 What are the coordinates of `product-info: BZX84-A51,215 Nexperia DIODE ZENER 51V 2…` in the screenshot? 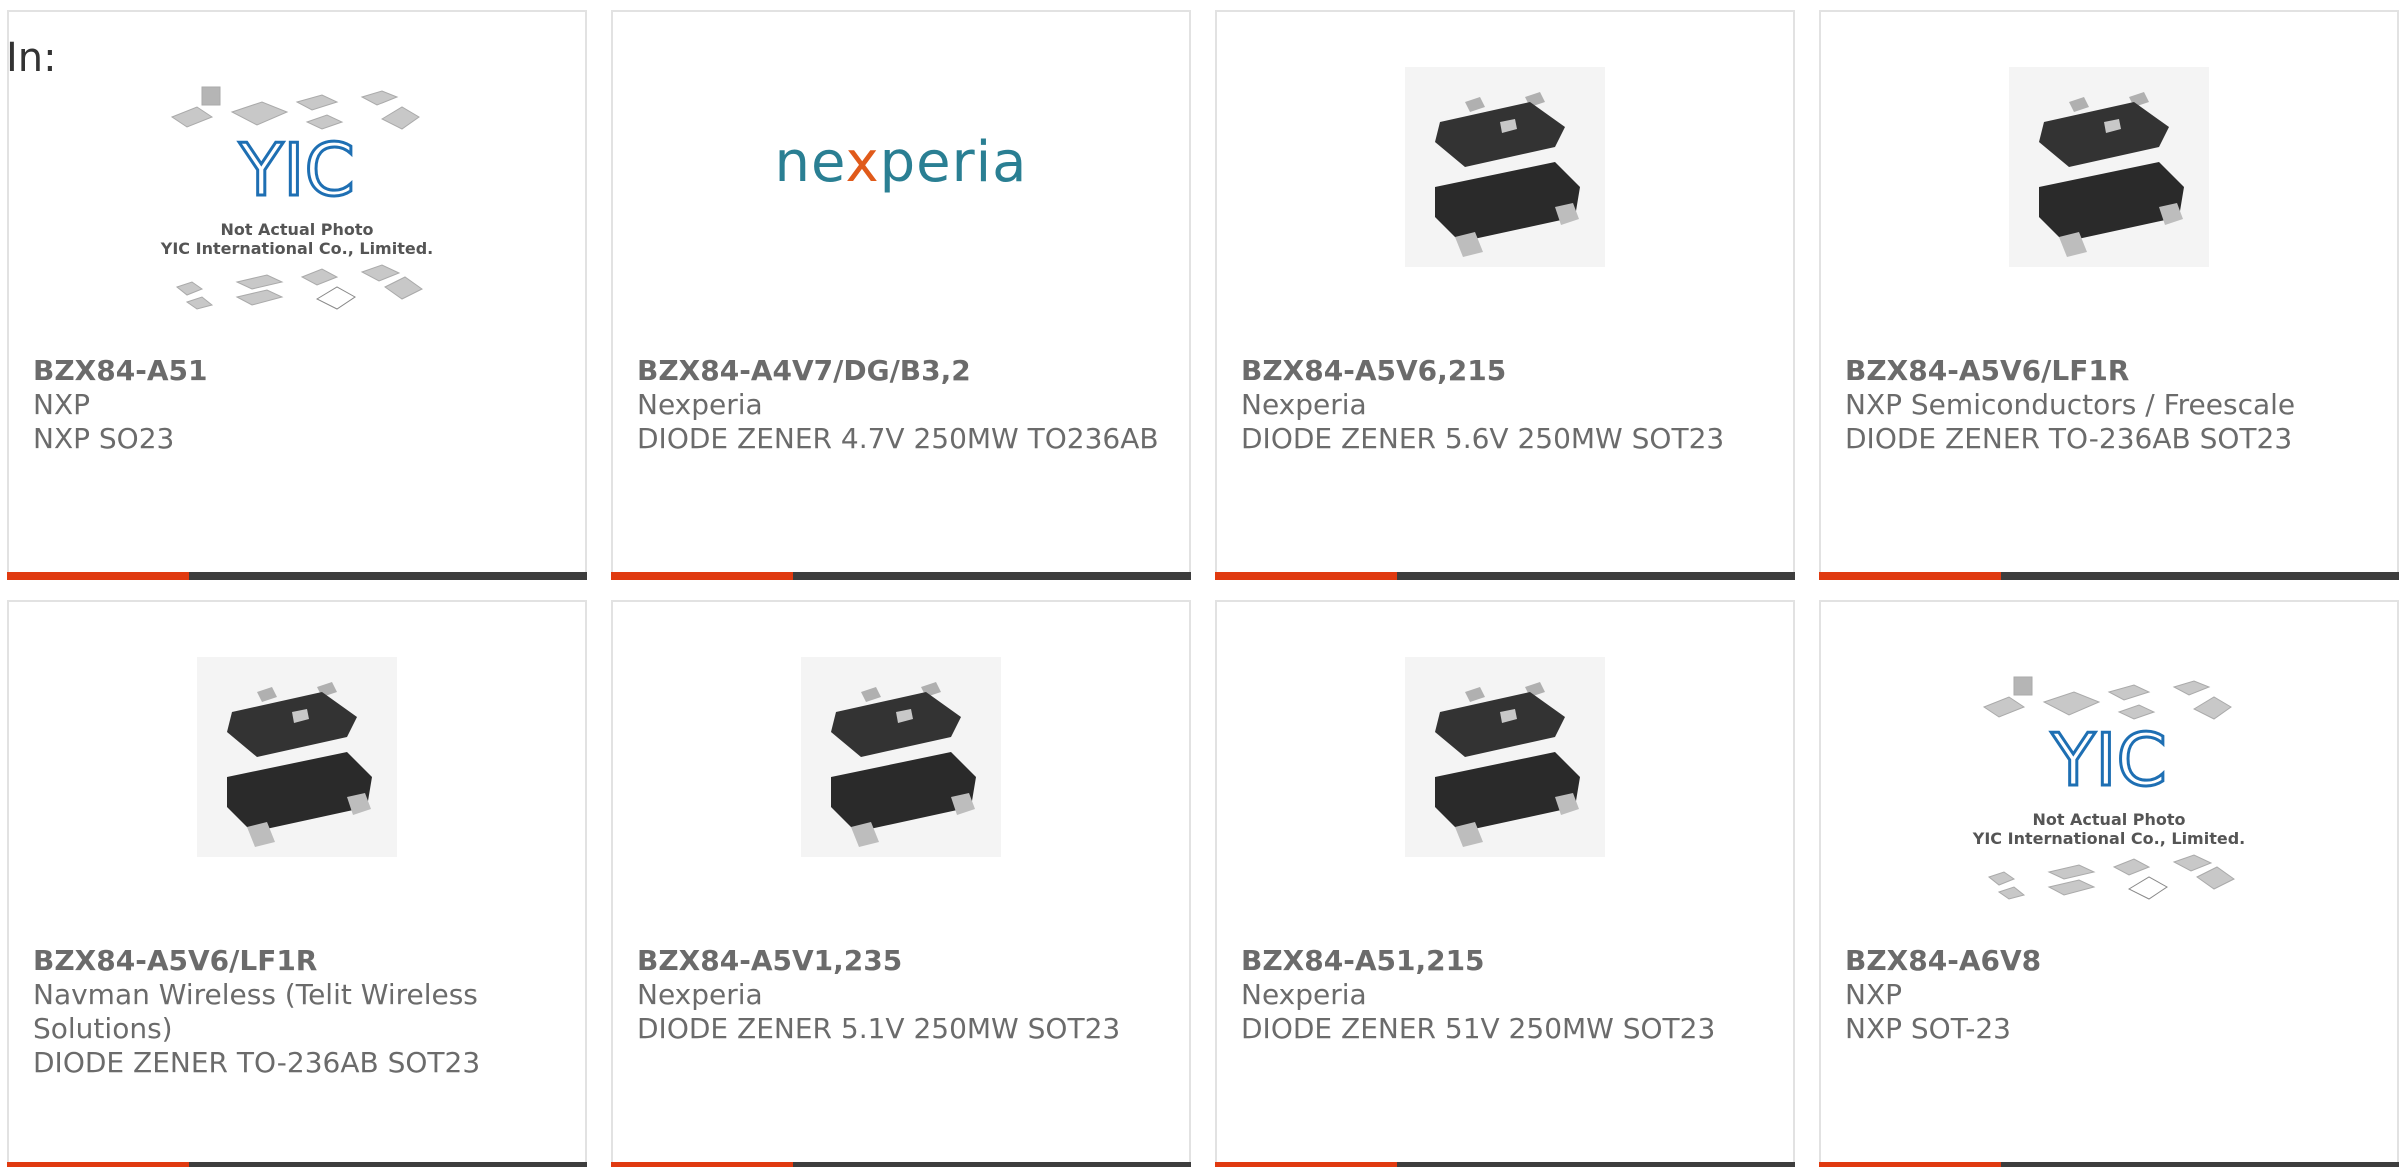 It's located at (1507, 995).